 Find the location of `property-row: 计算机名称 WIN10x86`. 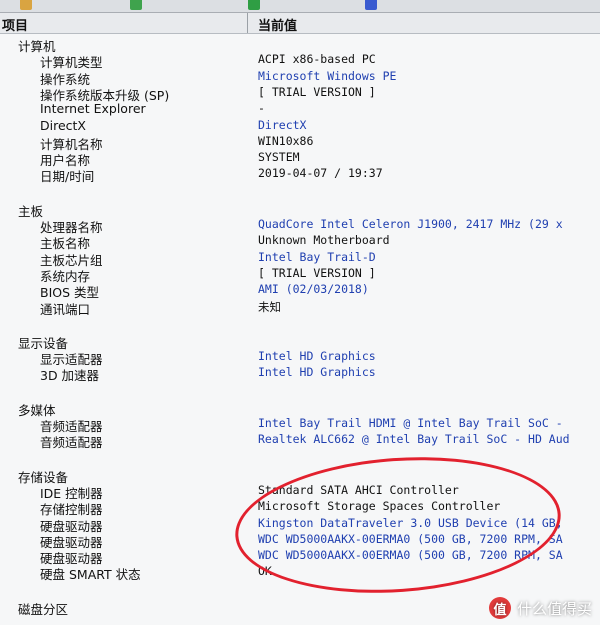

property-row: 计算机名称 WIN10x86 is located at coordinates (300, 142).